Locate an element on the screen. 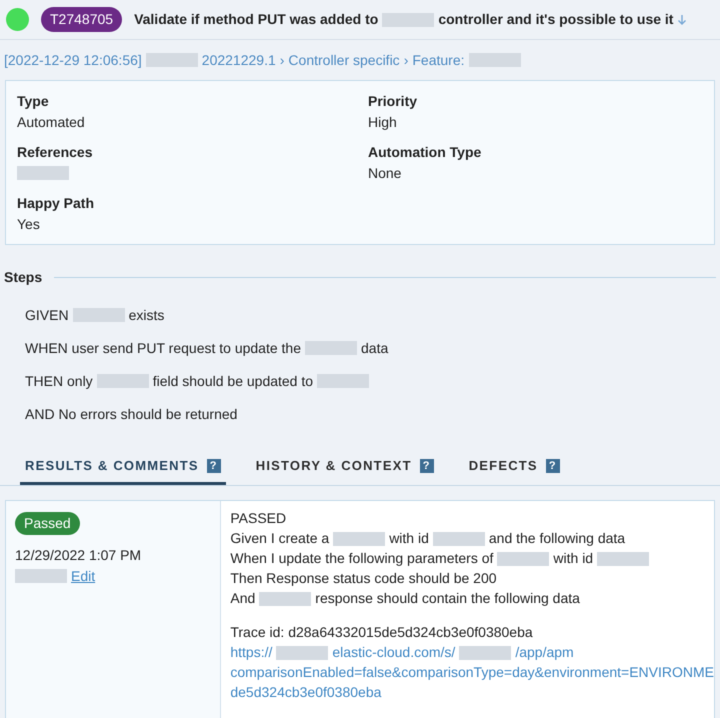 This screenshot has width=720, height=718. breadcrumb-text: [2022-12-29 12:06:56] is located at coordinates (73, 60).